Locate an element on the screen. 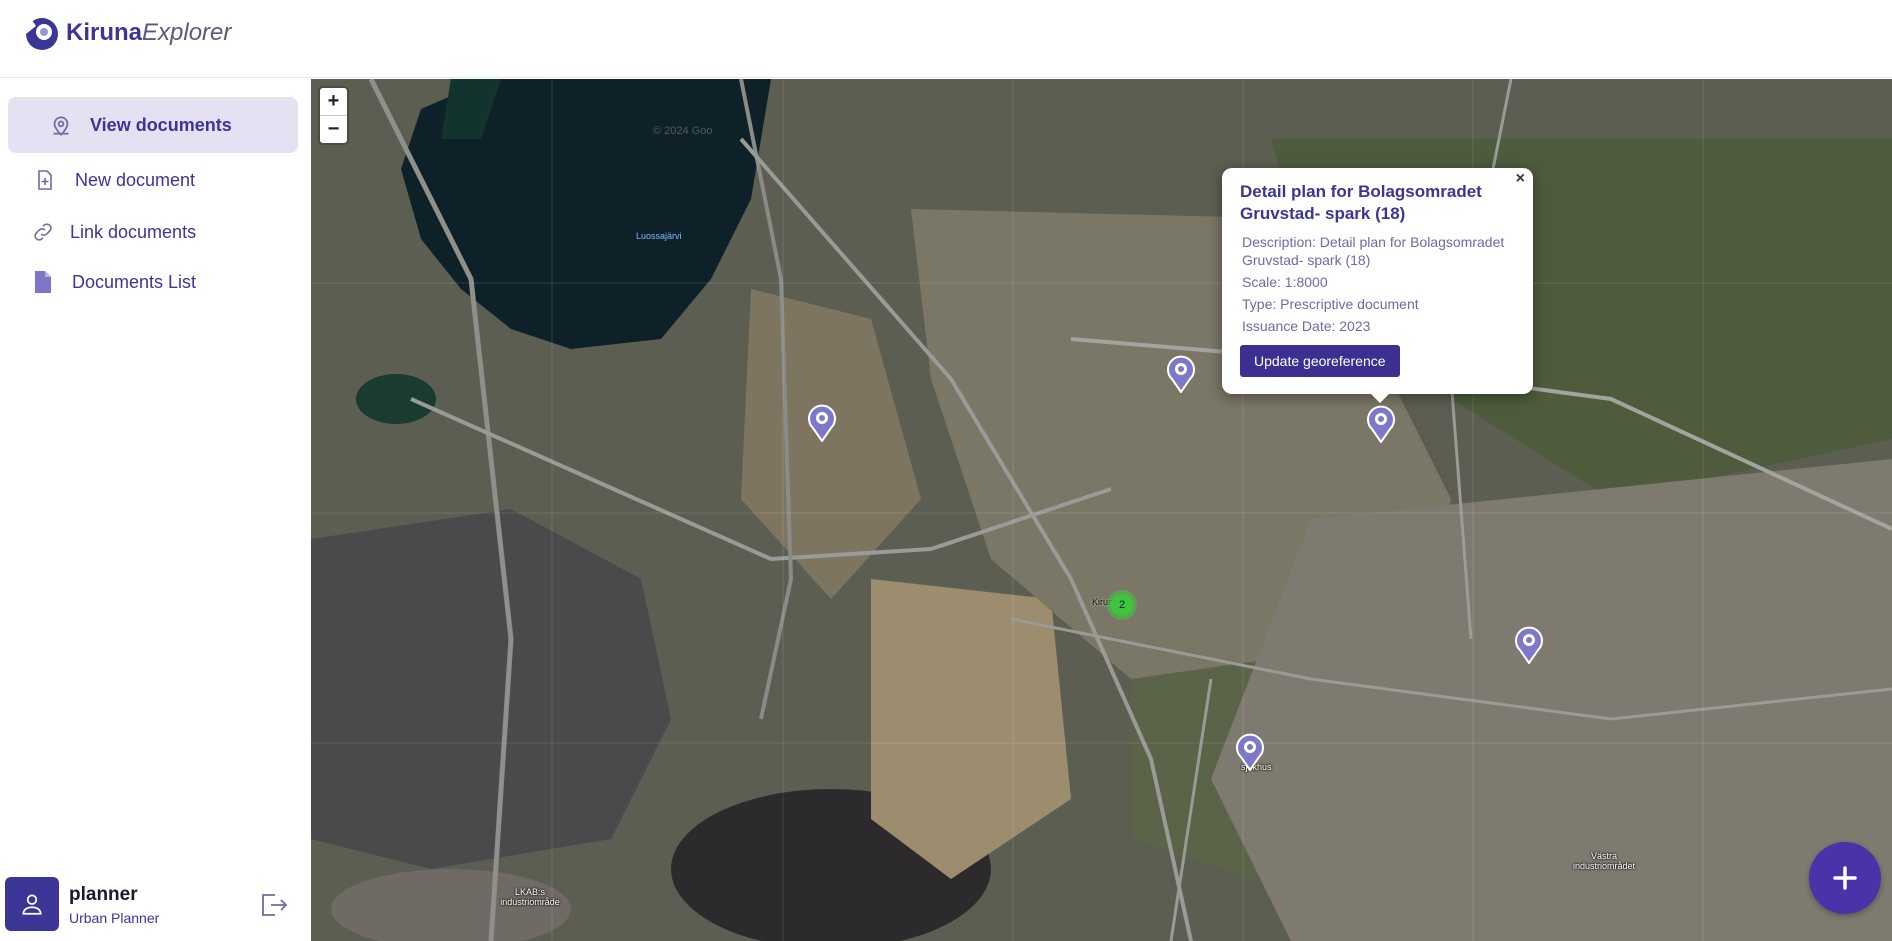  map-label-industry-east: Västra industriområdet is located at coordinates (1604, 861).